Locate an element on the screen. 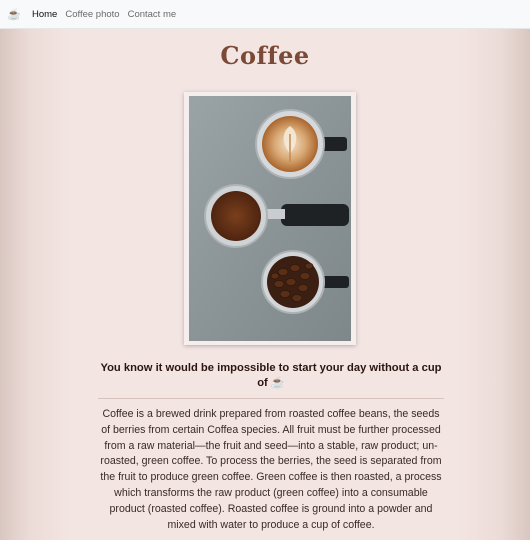 The image size is (530, 540). coffee-cup-brand-icon: ☕ is located at coordinates (14, 14).